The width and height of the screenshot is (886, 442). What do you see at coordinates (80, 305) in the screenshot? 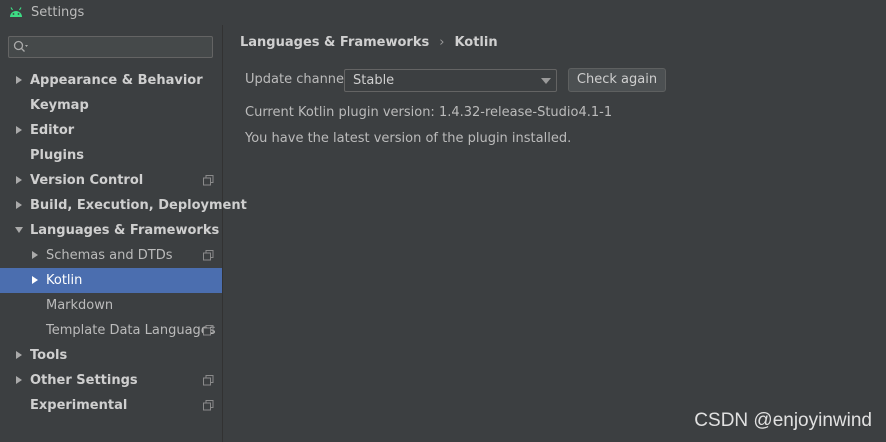
I see `sidebar-item-label: Markdown` at bounding box center [80, 305].